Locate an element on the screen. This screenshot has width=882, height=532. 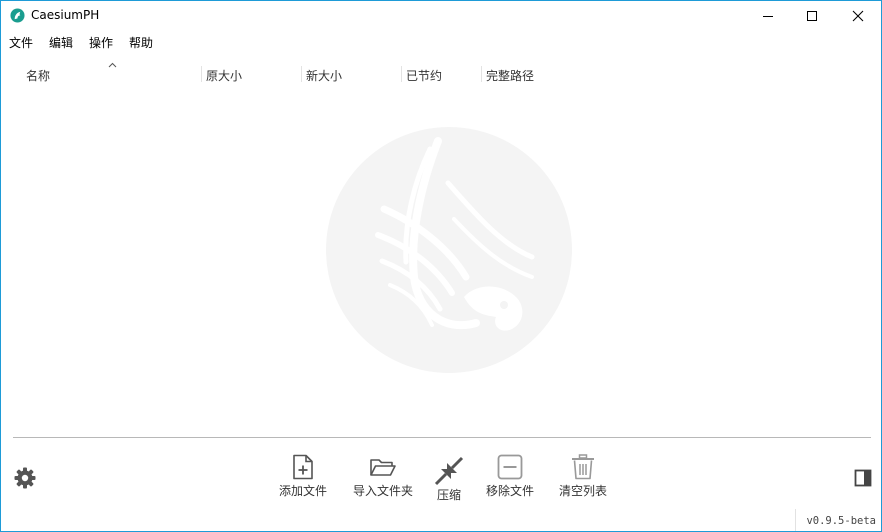
remove-files-button: 移除文件 is located at coordinates (510, 479).